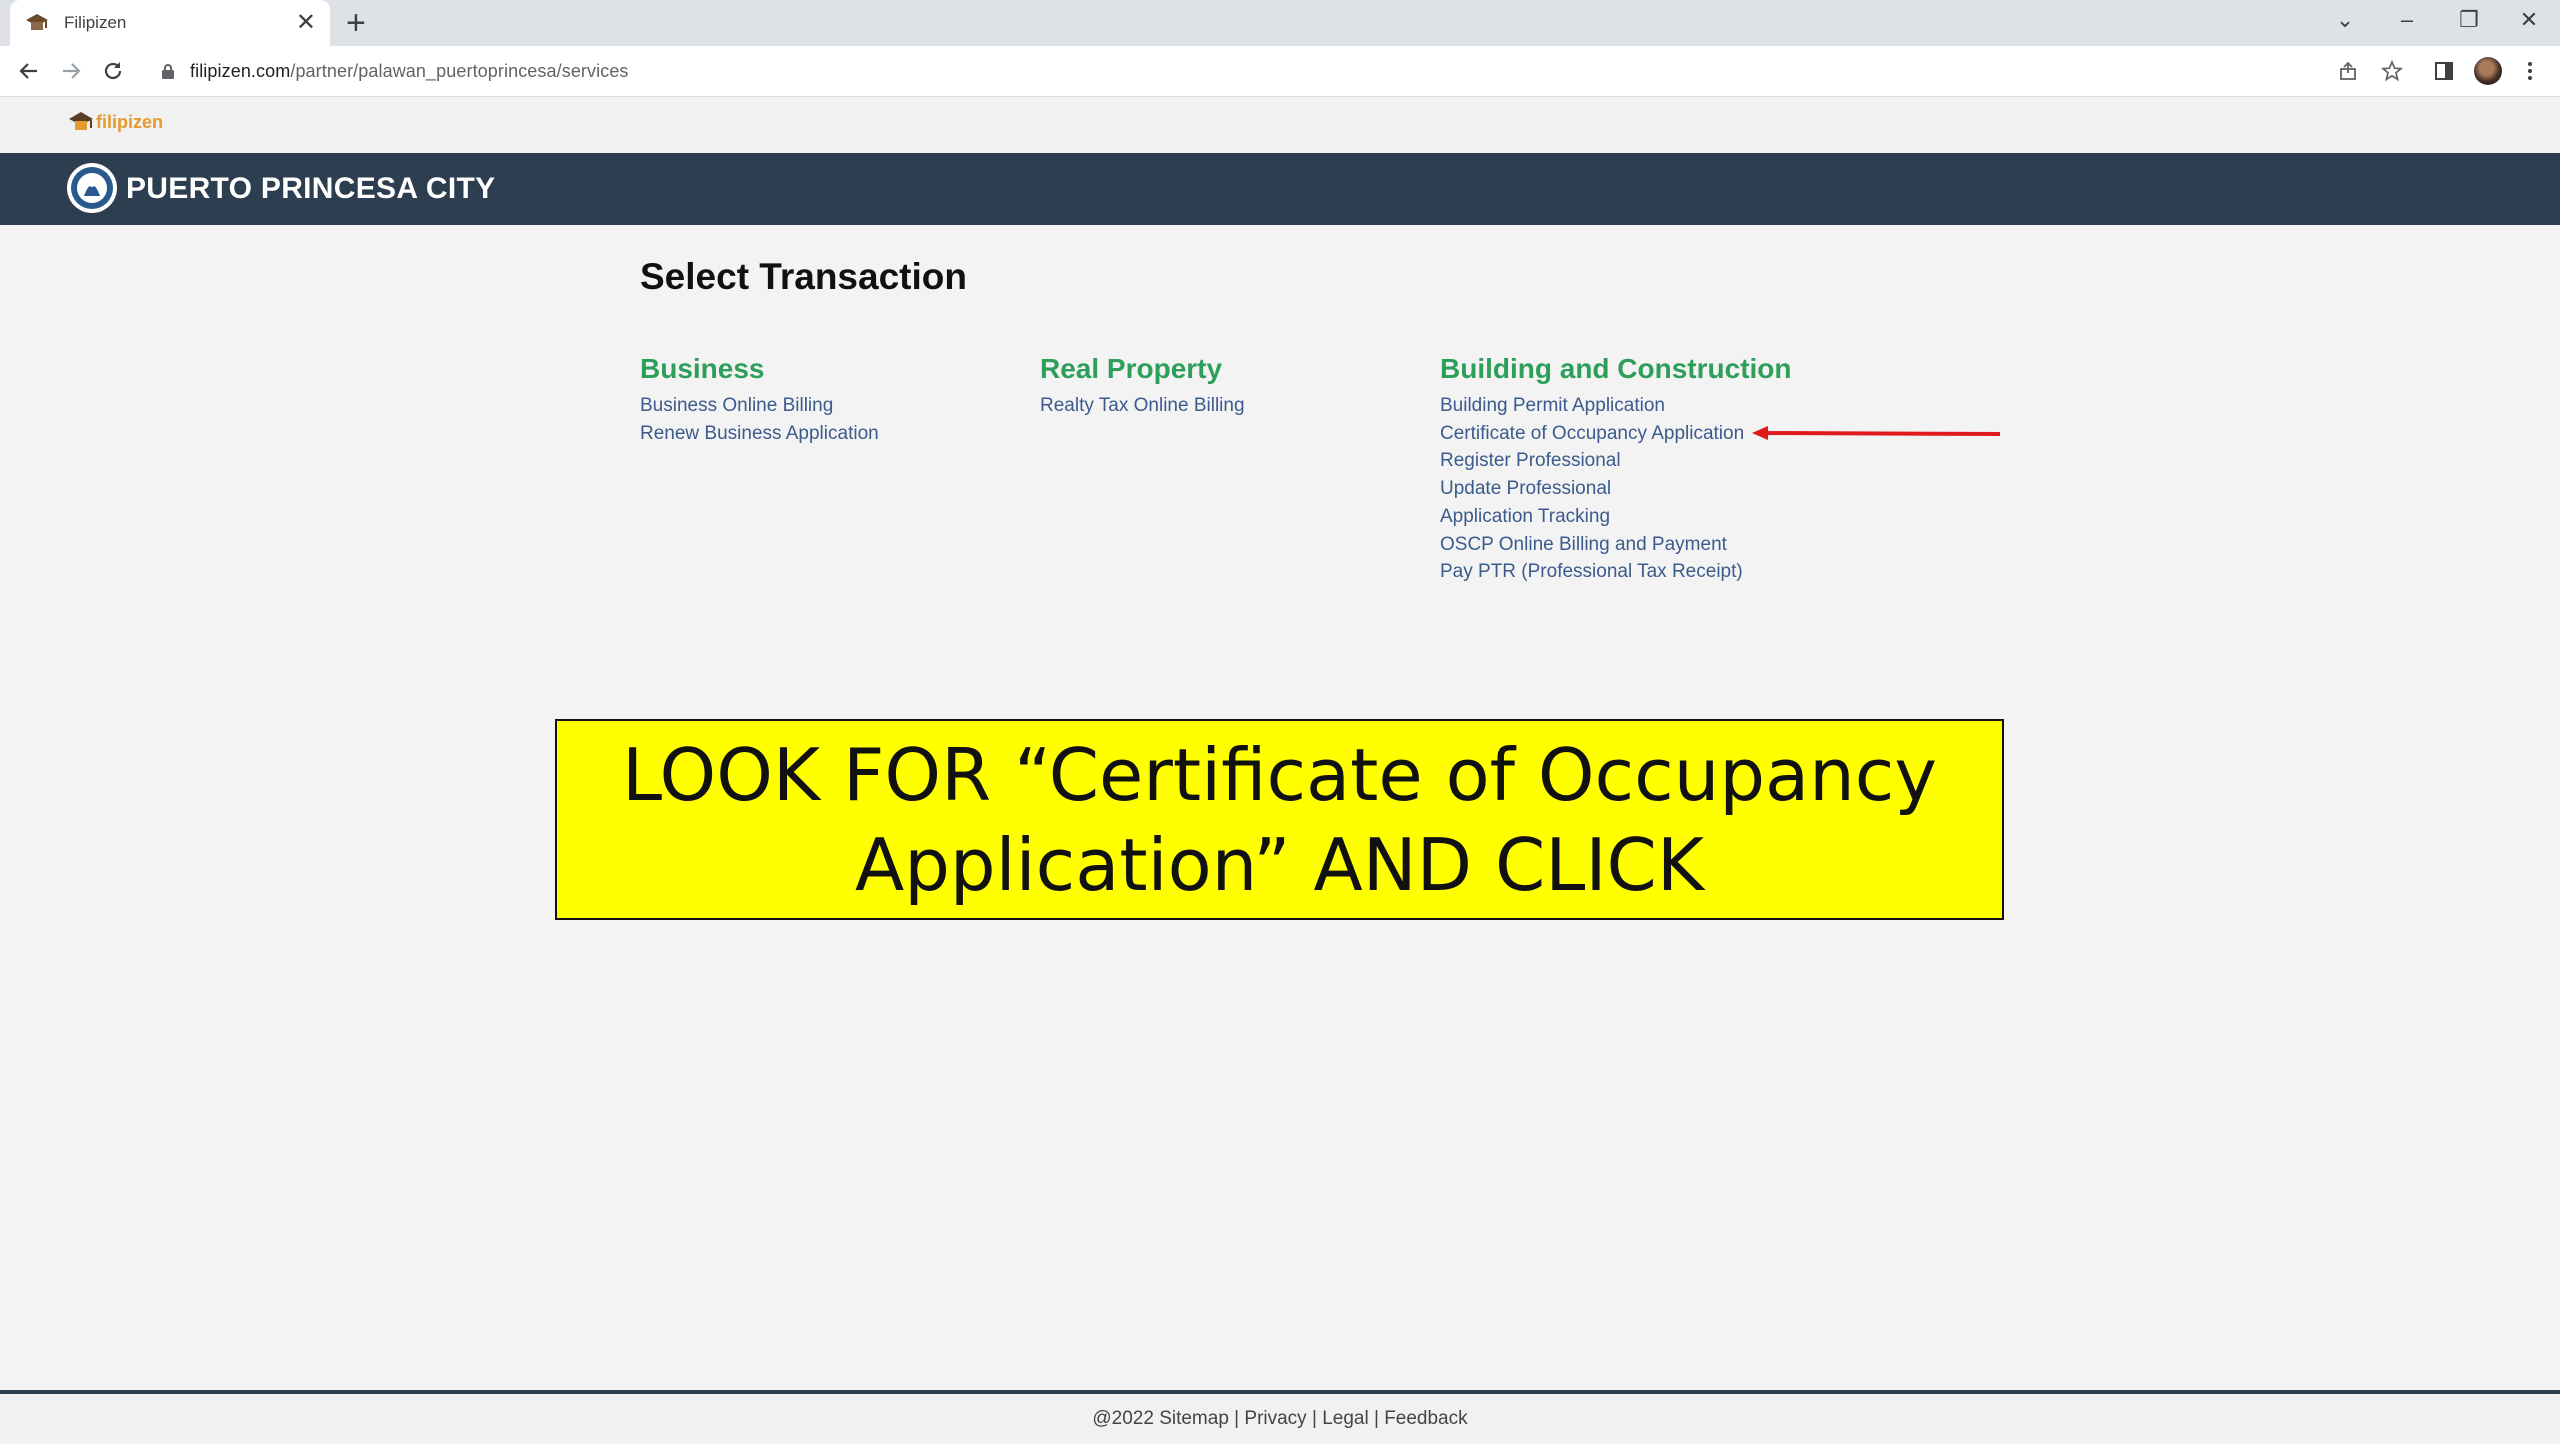 This screenshot has width=2560, height=1444. Describe the element at coordinates (356, 23) in the screenshot. I see `new-tab-button: +` at that location.